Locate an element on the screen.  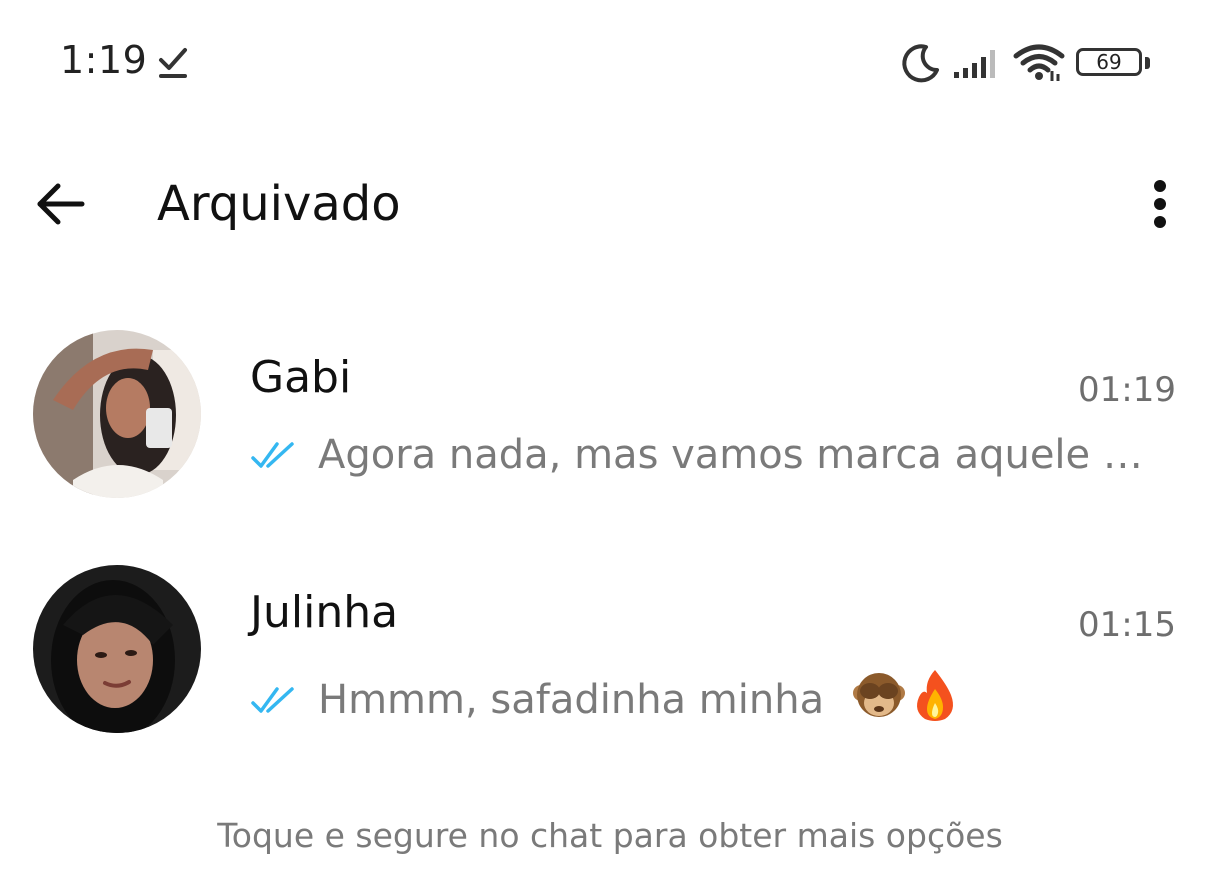
more-options-button is located at coordinates (1160, 204).